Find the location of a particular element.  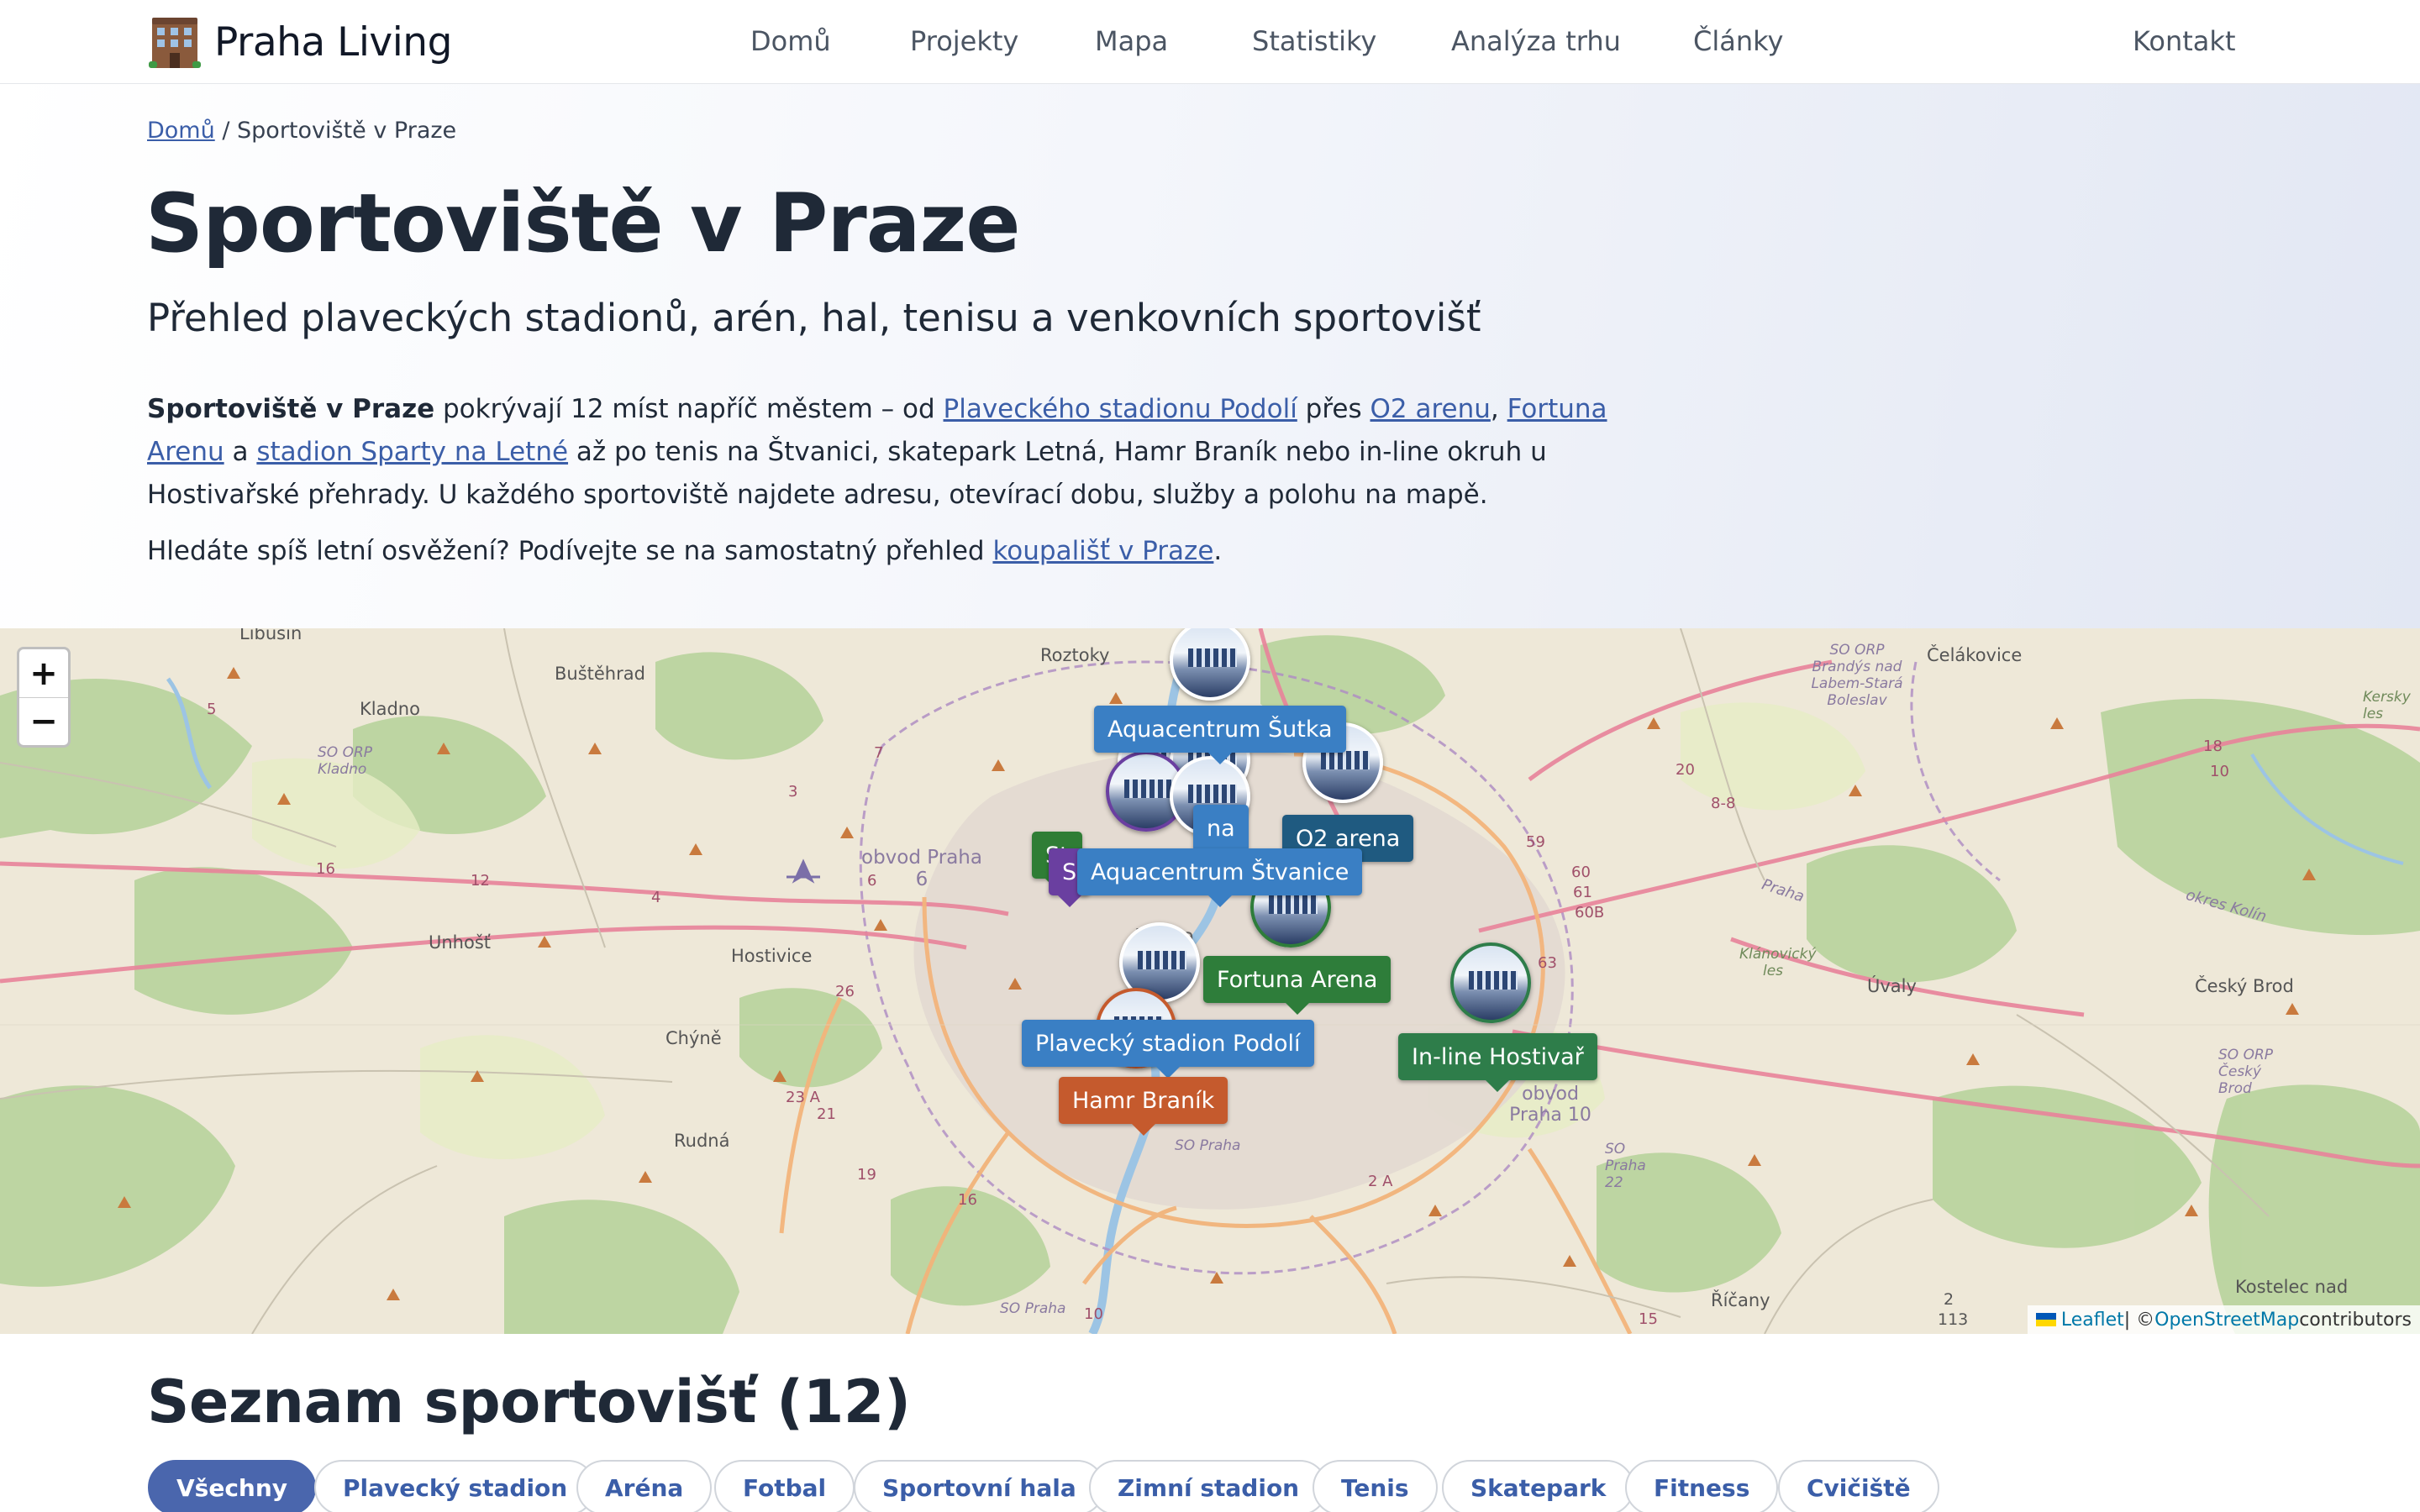

note-text-2: . is located at coordinates (1218, 551).